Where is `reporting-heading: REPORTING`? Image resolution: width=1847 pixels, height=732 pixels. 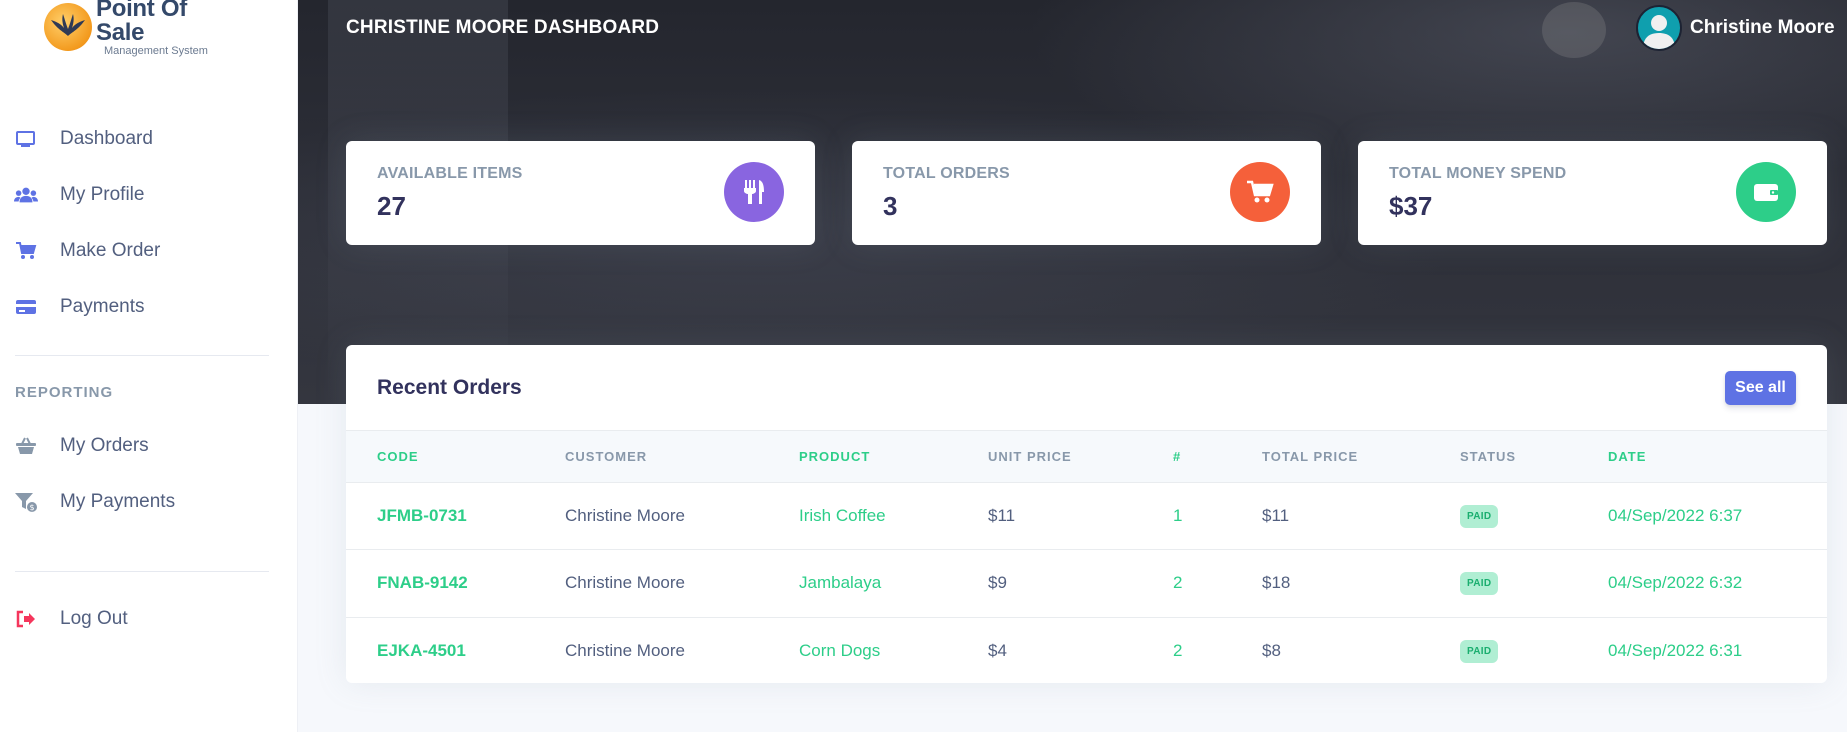
reporting-heading: REPORTING is located at coordinates (64, 392).